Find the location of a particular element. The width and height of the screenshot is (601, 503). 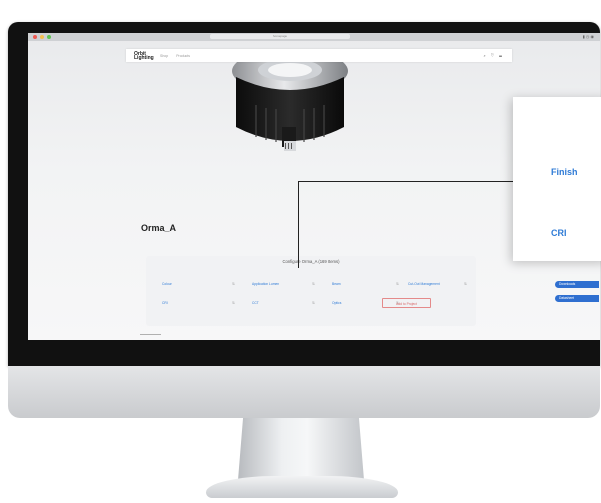

luminaire-image is located at coordinates (290, 100).